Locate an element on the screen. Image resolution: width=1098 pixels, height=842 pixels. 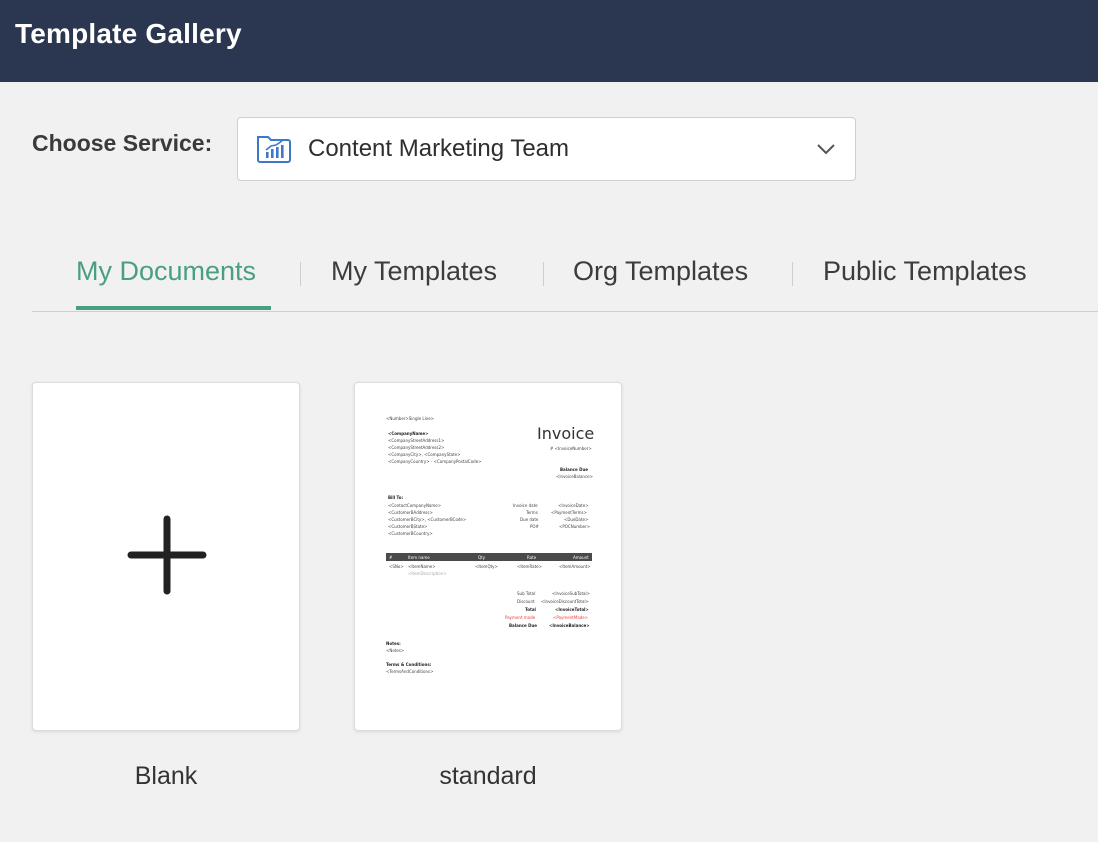
bill-to-line: <CustomerBCountry> is located at coordinates (410, 533).